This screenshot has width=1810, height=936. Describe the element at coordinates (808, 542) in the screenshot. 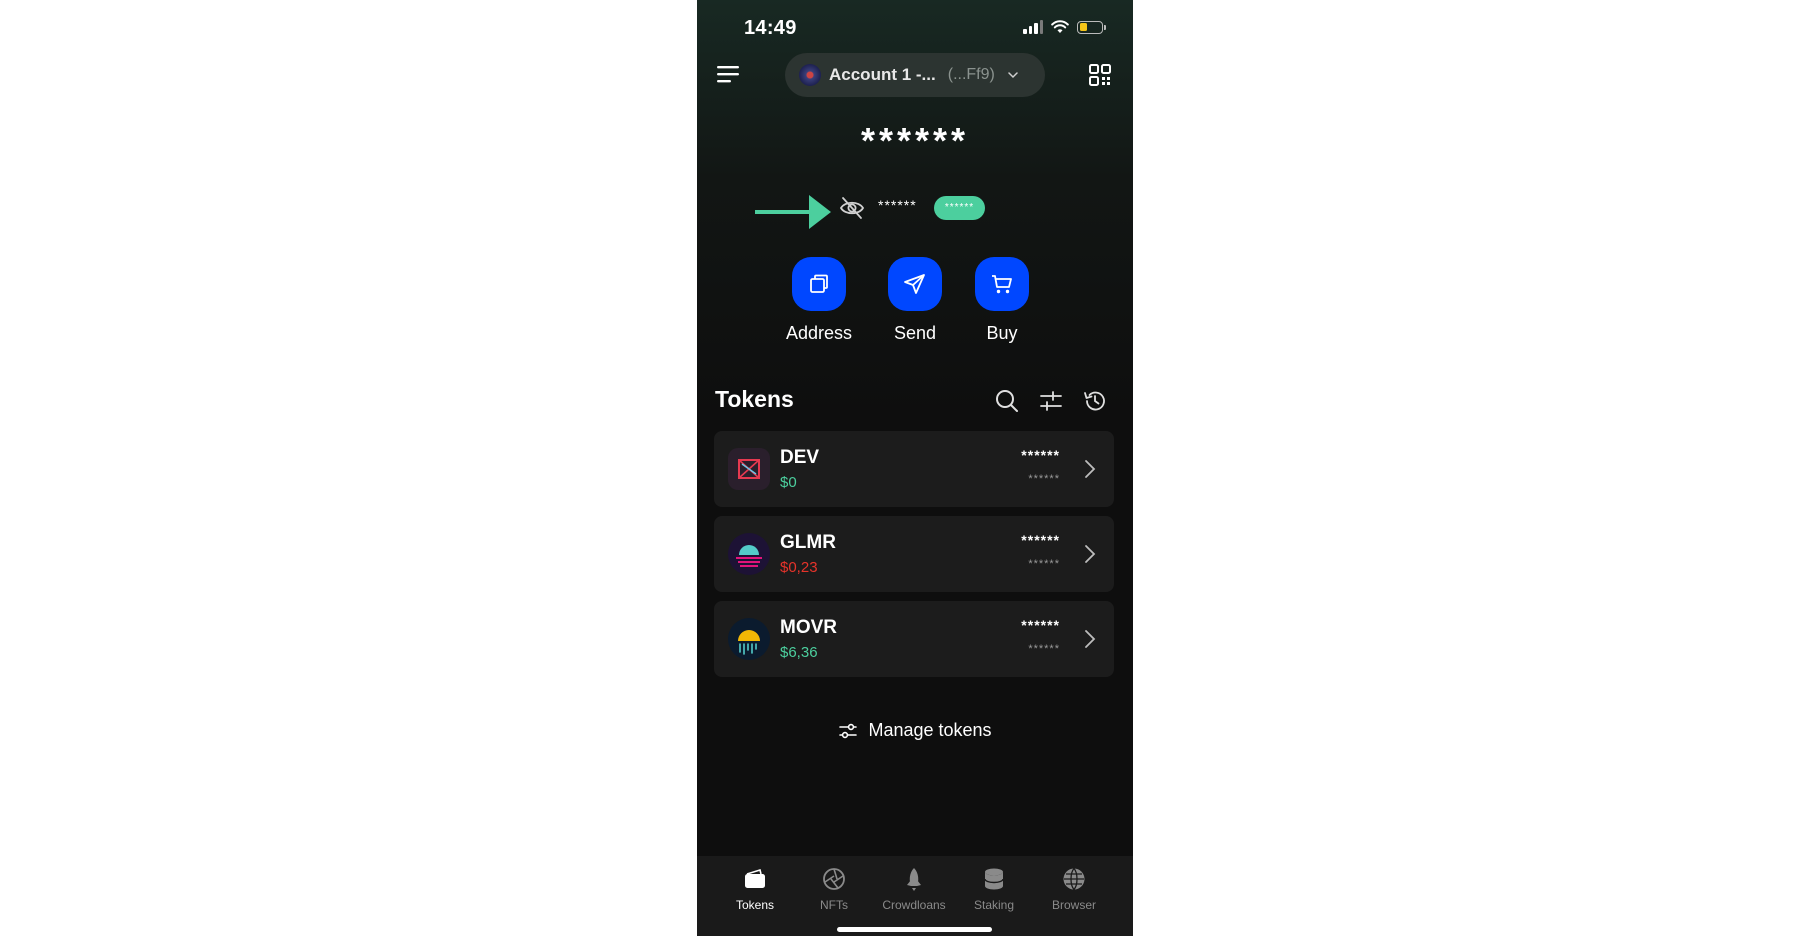

I see `token-symbol: GLMR` at that location.